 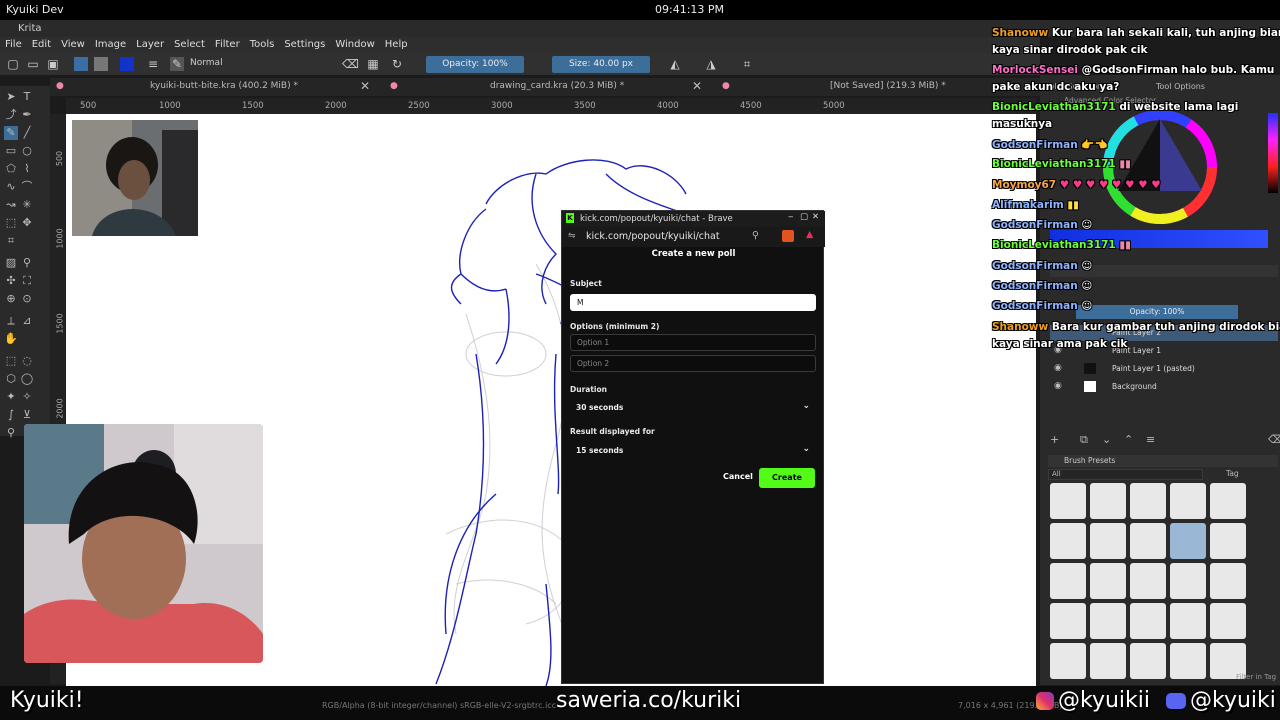 I want to click on layer-row: ◉ Paint Layer 1 (pasted), so click(x=1164, y=369).